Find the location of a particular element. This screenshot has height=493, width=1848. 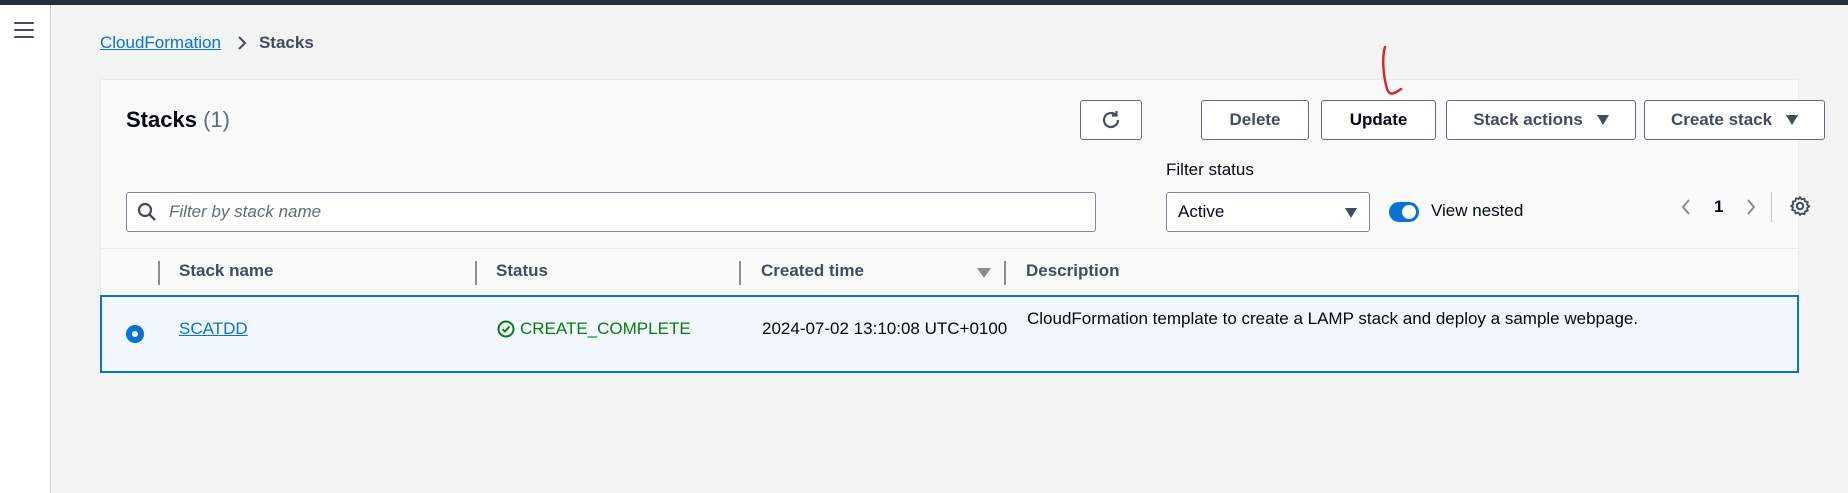

view-nested-toggle is located at coordinates (1404, 212).